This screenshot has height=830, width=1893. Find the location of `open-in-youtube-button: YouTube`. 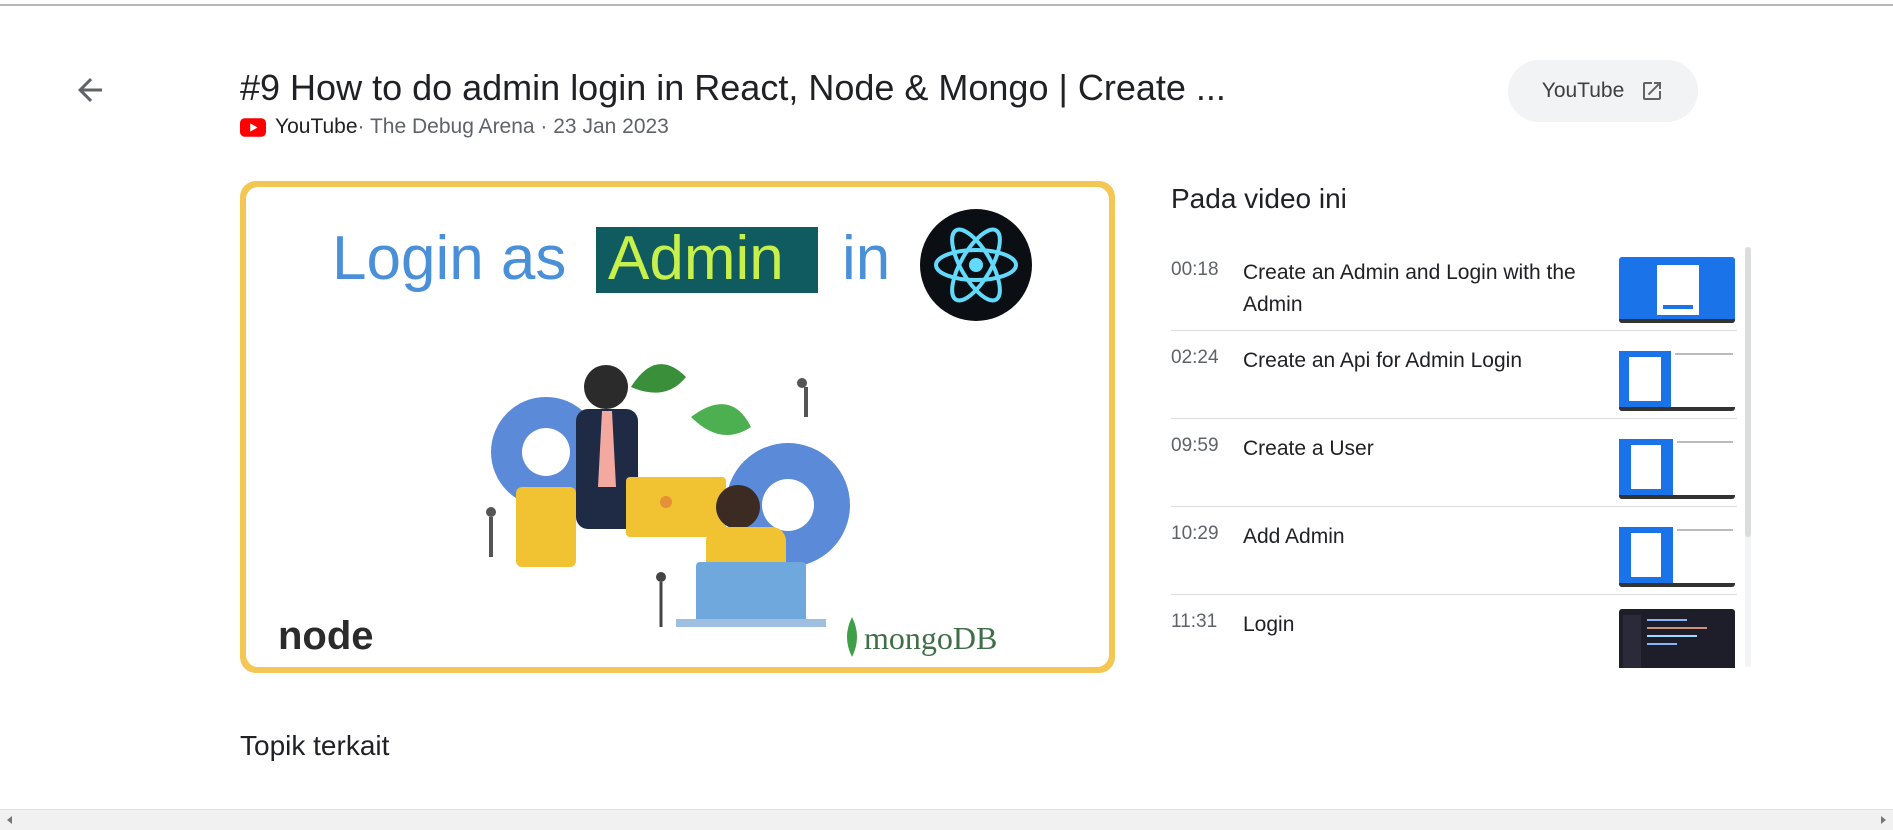

open-in-youtube-button: YouTube is located at coordinates (1603, 91).